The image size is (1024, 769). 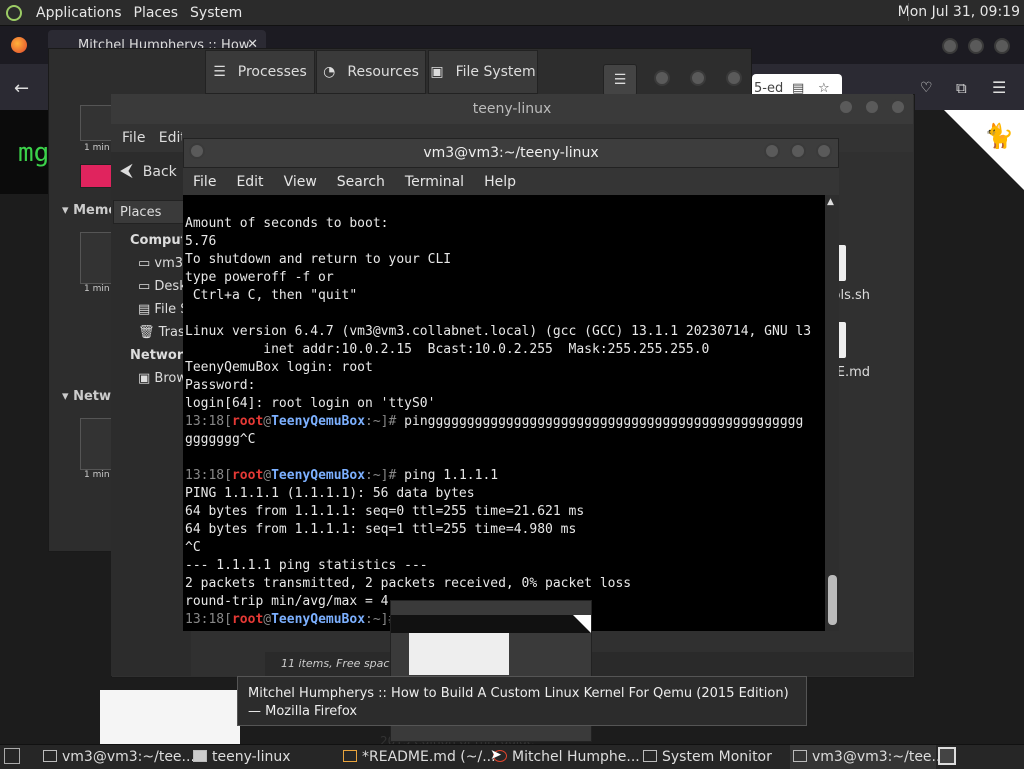 I want to click on text-editor-icon, so click(x=350, y=756).